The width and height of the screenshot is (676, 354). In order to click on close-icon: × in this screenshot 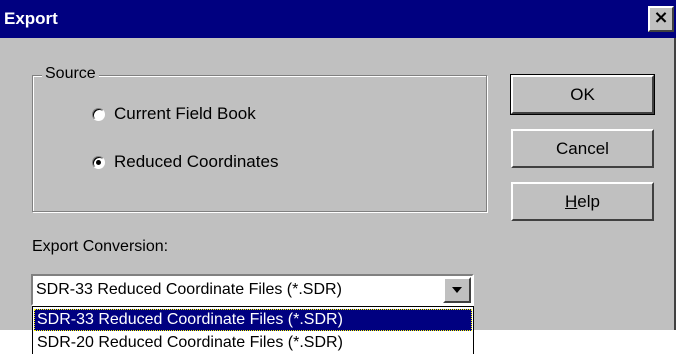, I will do `click(661, 17)`.